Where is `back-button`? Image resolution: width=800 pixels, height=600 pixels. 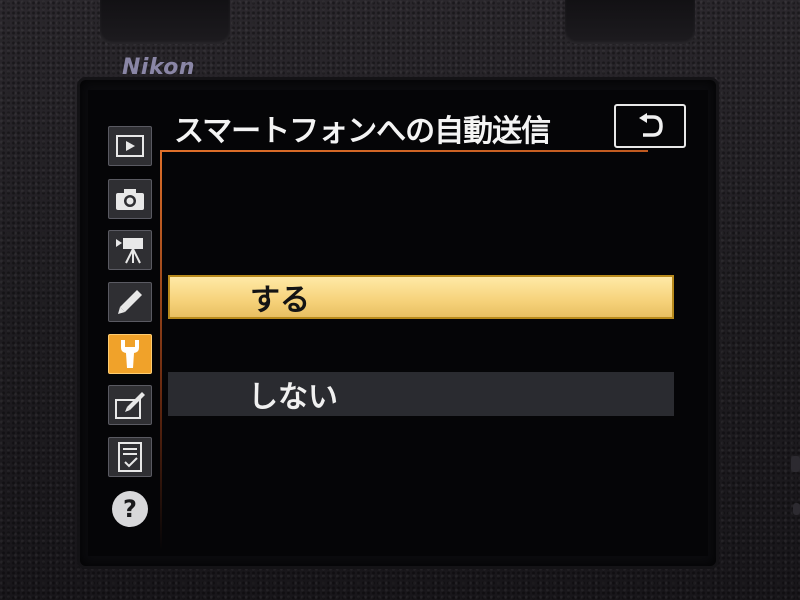
back-button is located at coordinates (650, 126).